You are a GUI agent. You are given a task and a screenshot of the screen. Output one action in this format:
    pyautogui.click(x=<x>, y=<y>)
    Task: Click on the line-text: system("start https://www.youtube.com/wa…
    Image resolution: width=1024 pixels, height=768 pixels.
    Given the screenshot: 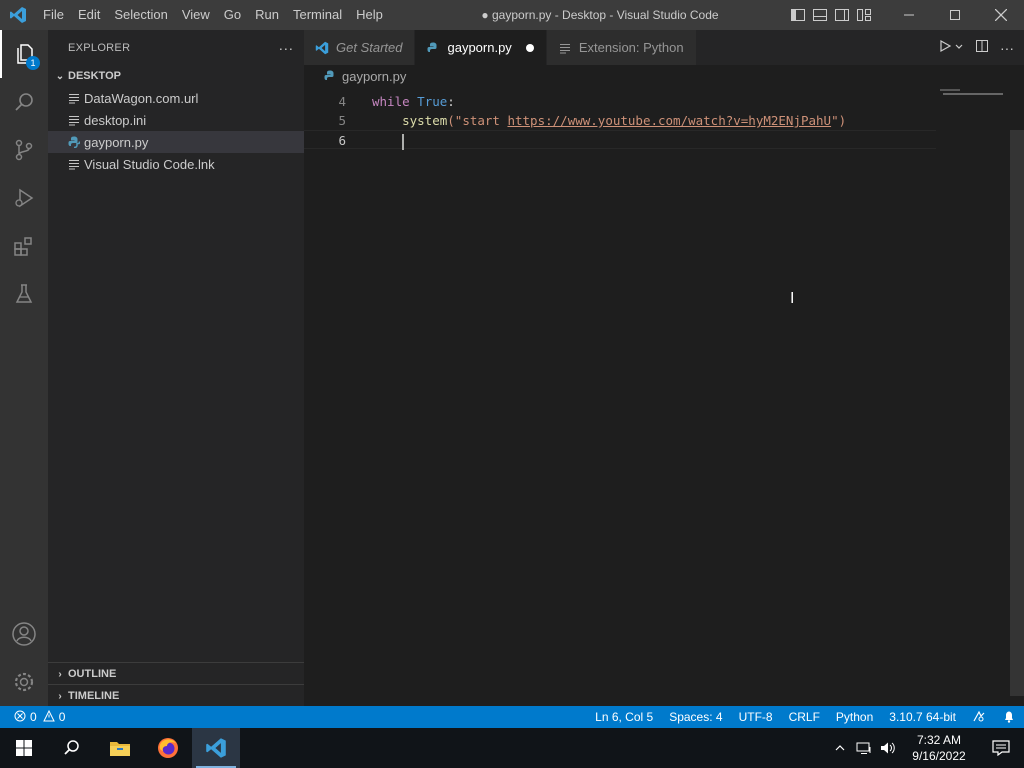 What is the action you would take?
    pyautogui.click(x=596, y=120)
    